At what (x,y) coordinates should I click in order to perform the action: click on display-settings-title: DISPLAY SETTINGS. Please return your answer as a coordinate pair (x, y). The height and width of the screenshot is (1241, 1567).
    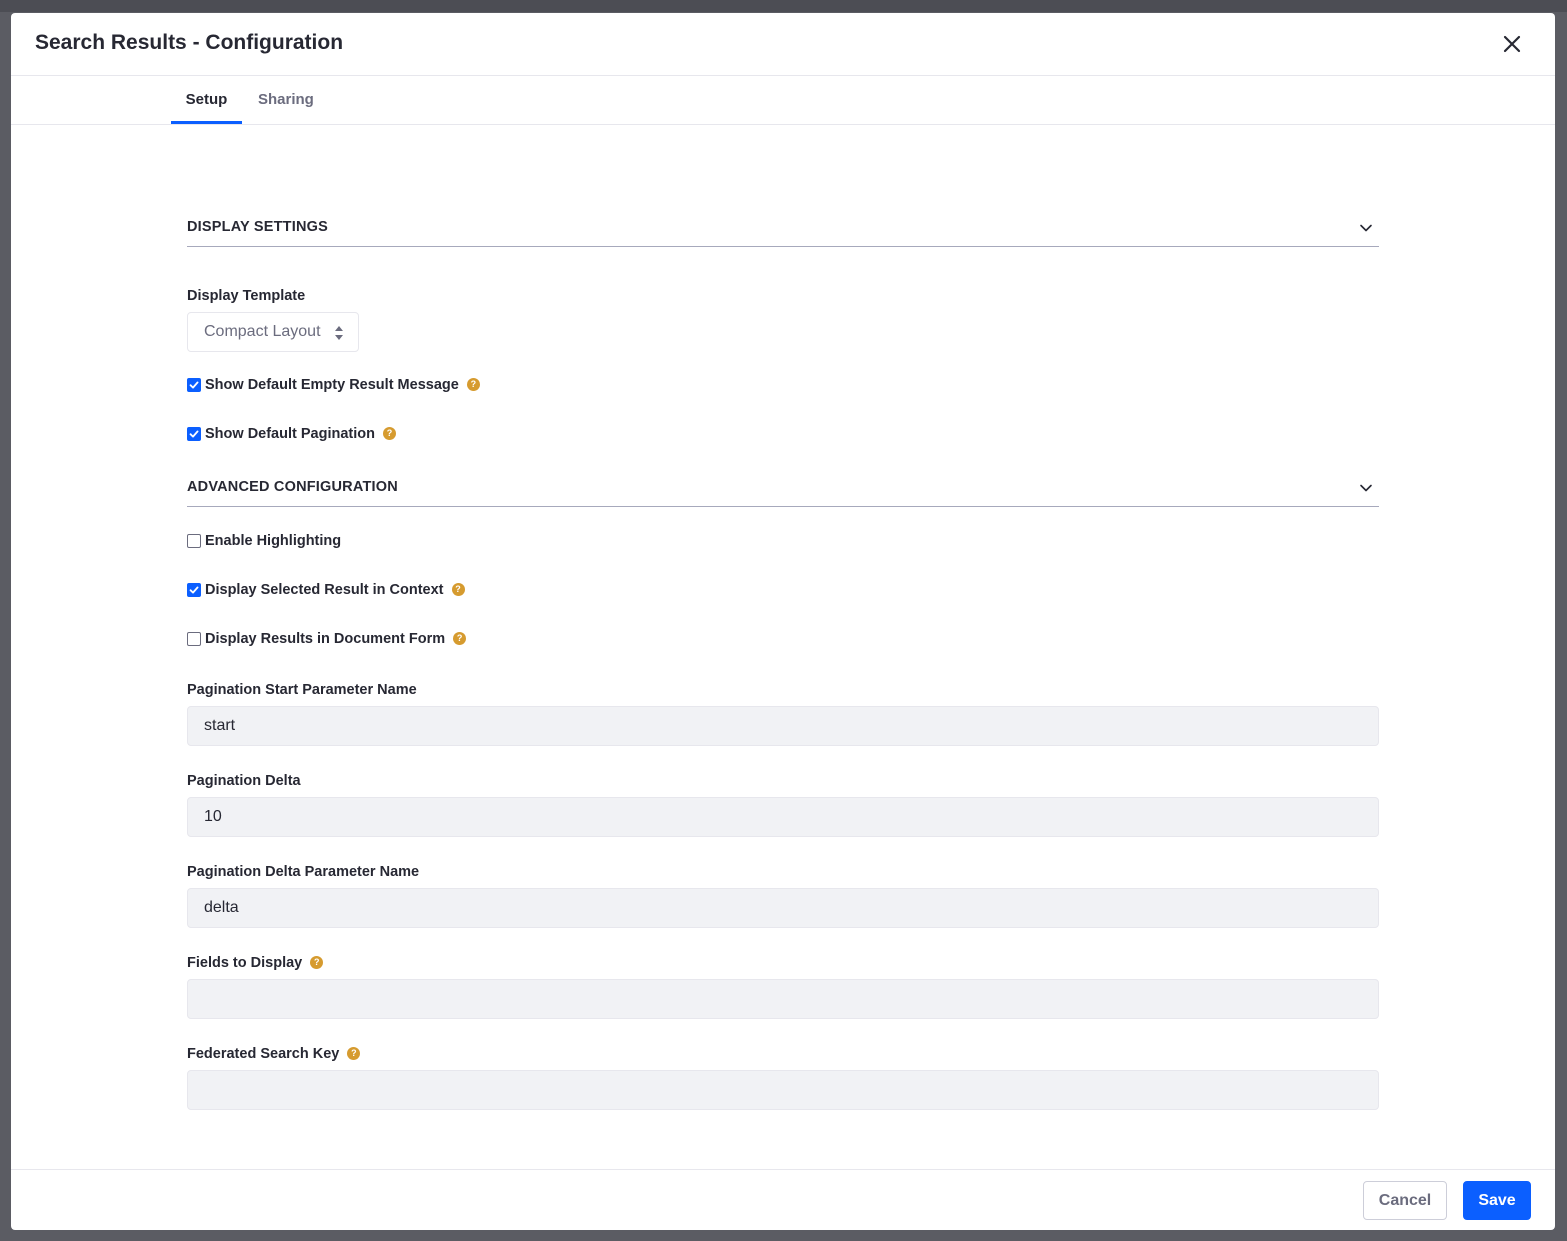
    Looking at the image, I should click on (257, 227).